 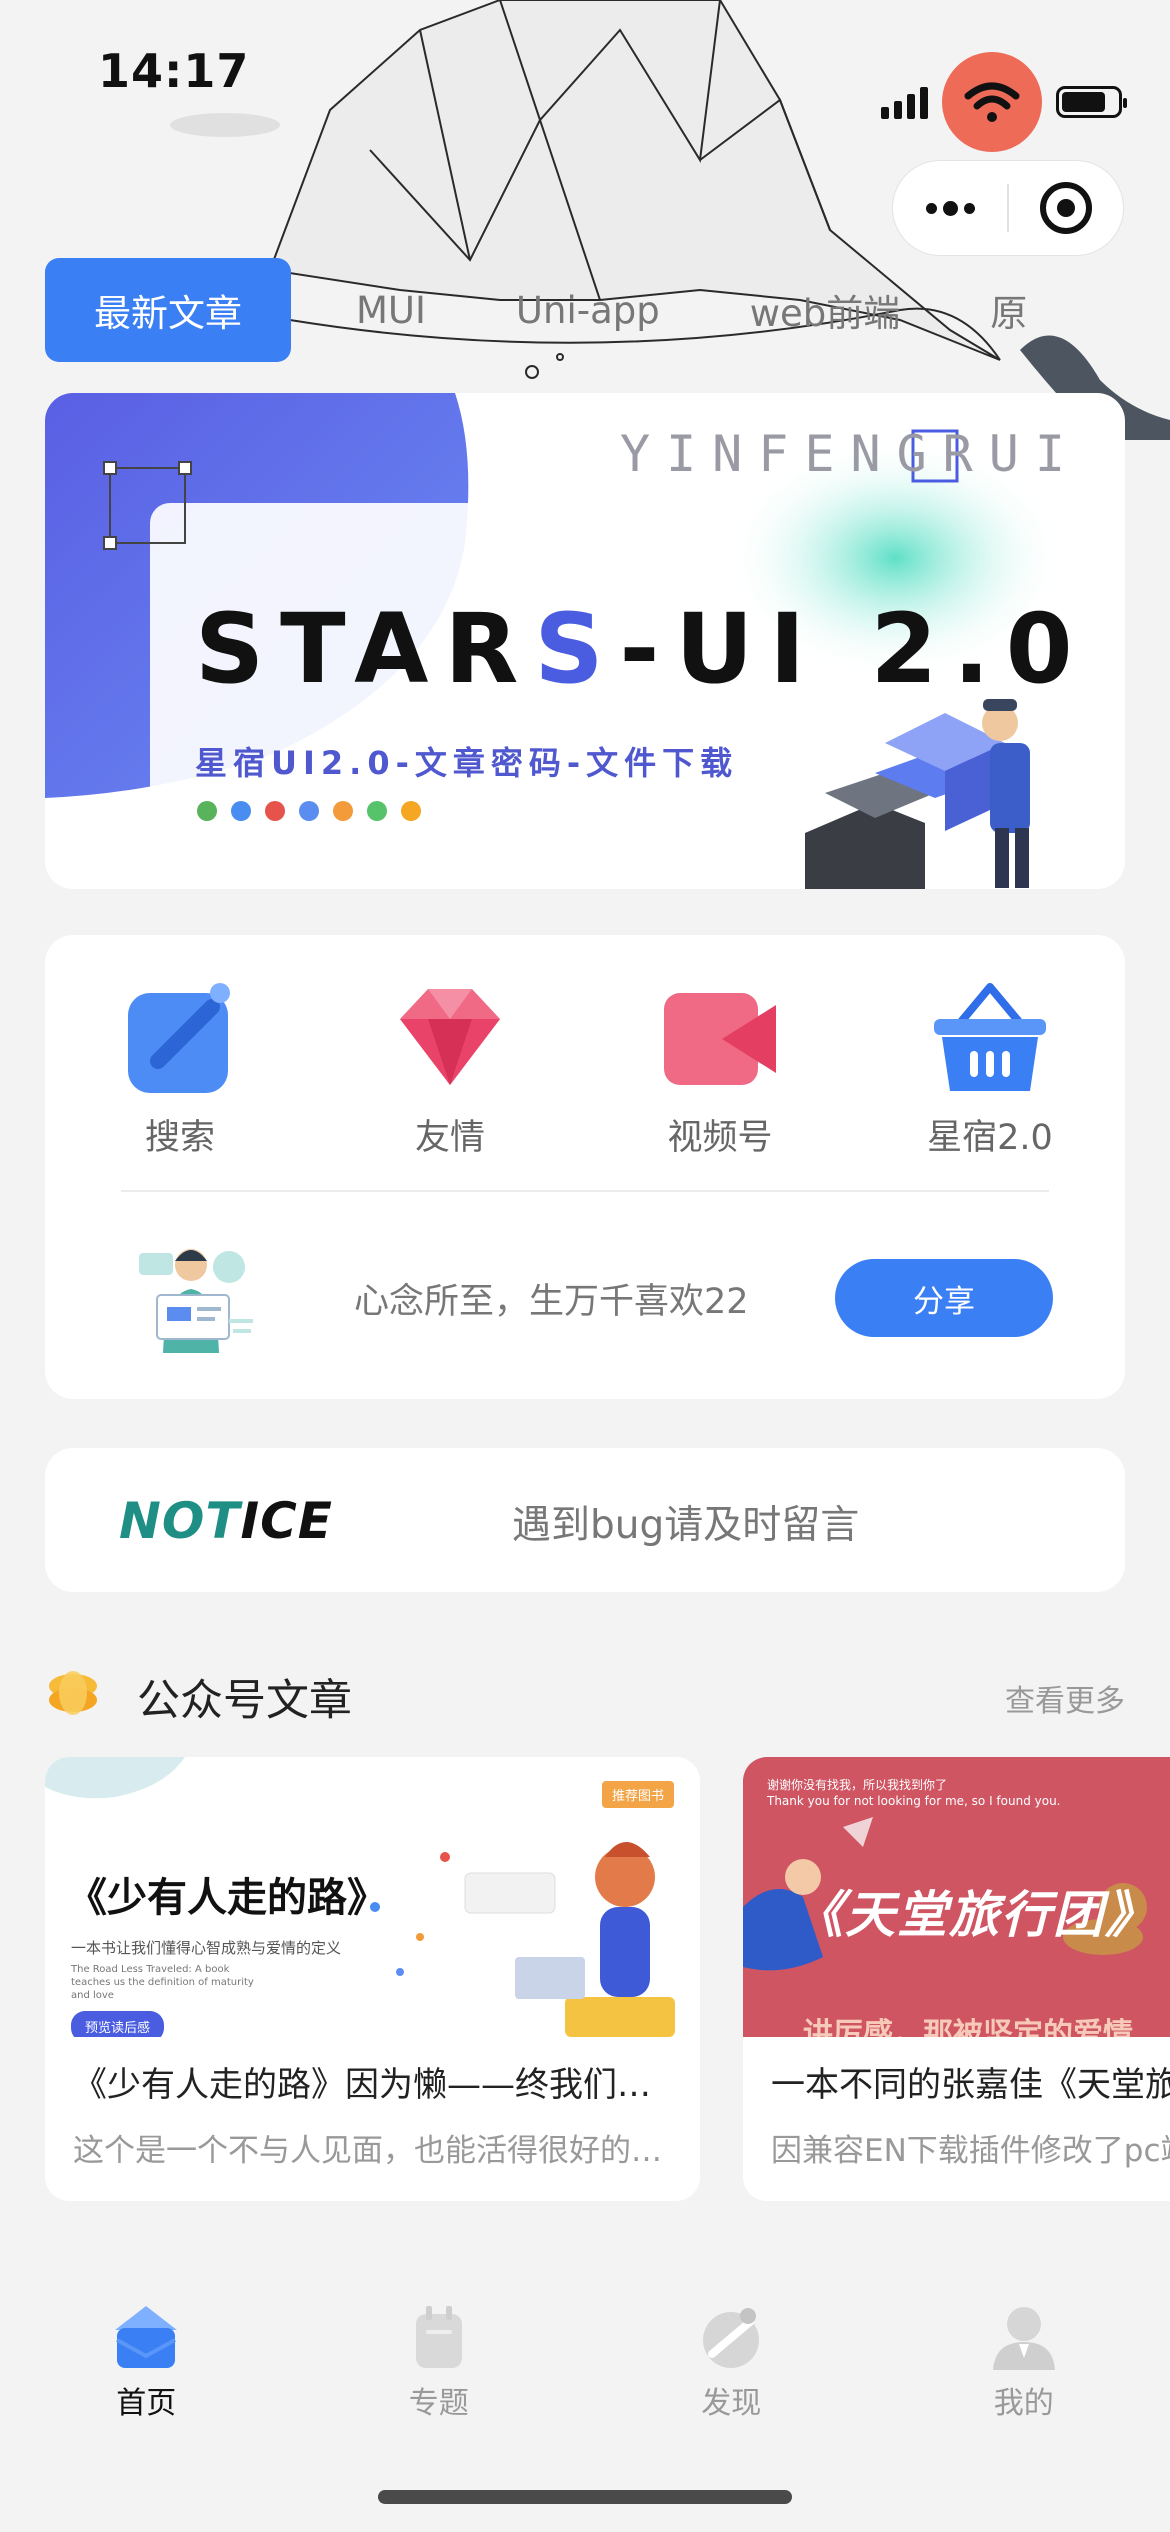 What do you see at coordinates (206, 1948) in the screenshot?
I see `thumbnail-caption: 一本书让我们懂得心智成熟与爱情的定义` at bounding box center [206, 1948].